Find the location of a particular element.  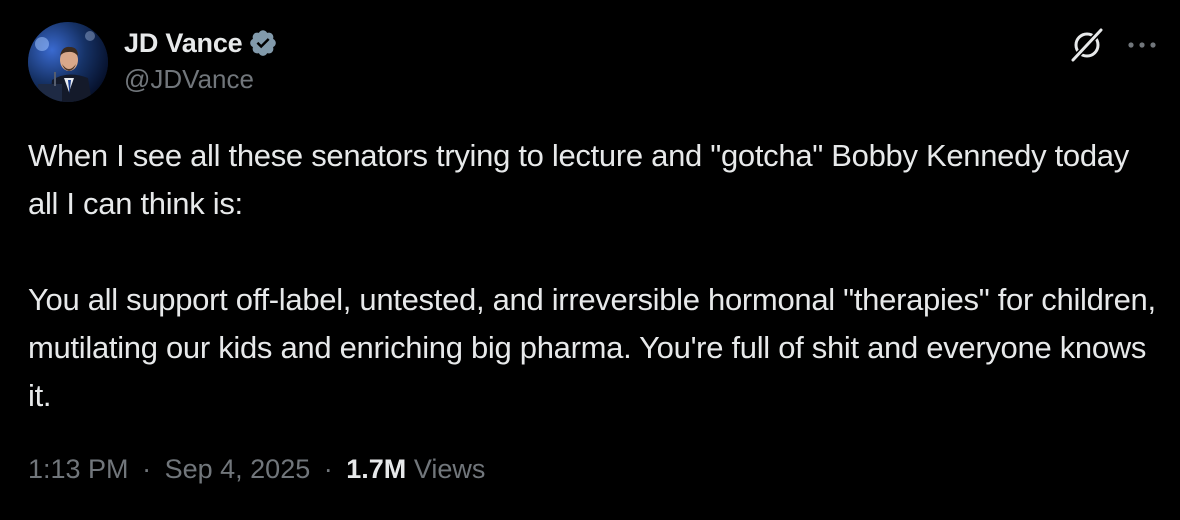

tweet-date: Sep 4, 2025 is located at coordinates (238, 469).